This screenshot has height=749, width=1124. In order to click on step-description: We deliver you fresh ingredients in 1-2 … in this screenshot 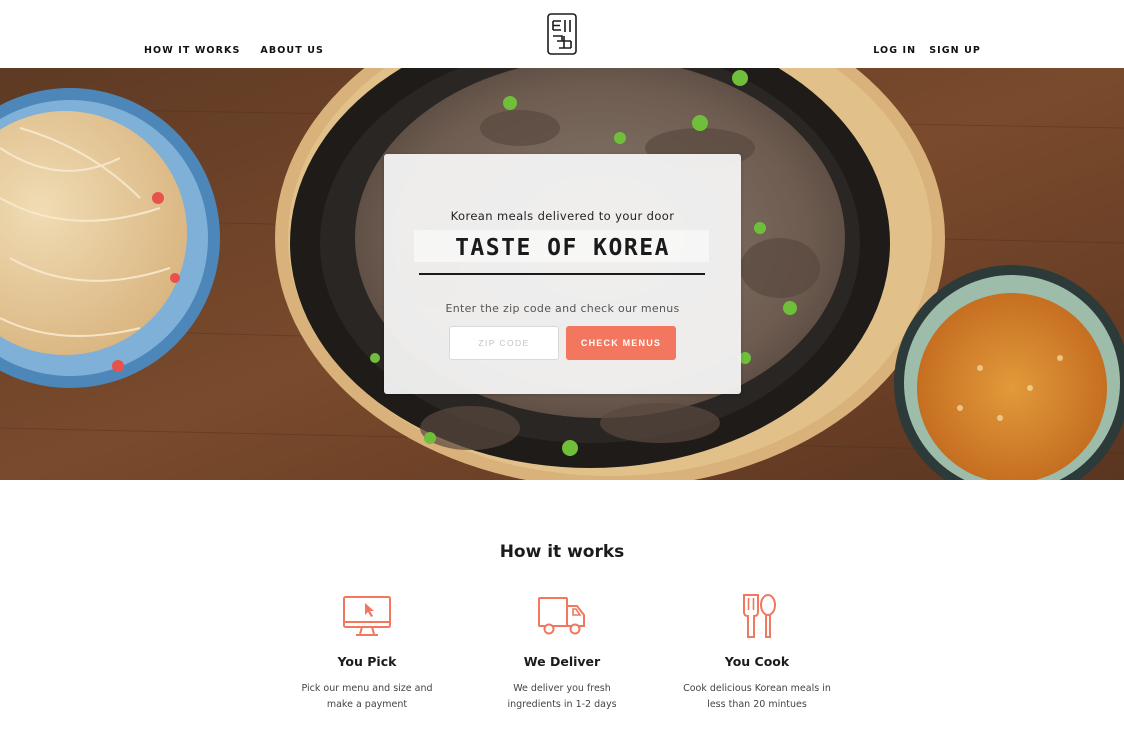, I will do `click(562, 696)`.